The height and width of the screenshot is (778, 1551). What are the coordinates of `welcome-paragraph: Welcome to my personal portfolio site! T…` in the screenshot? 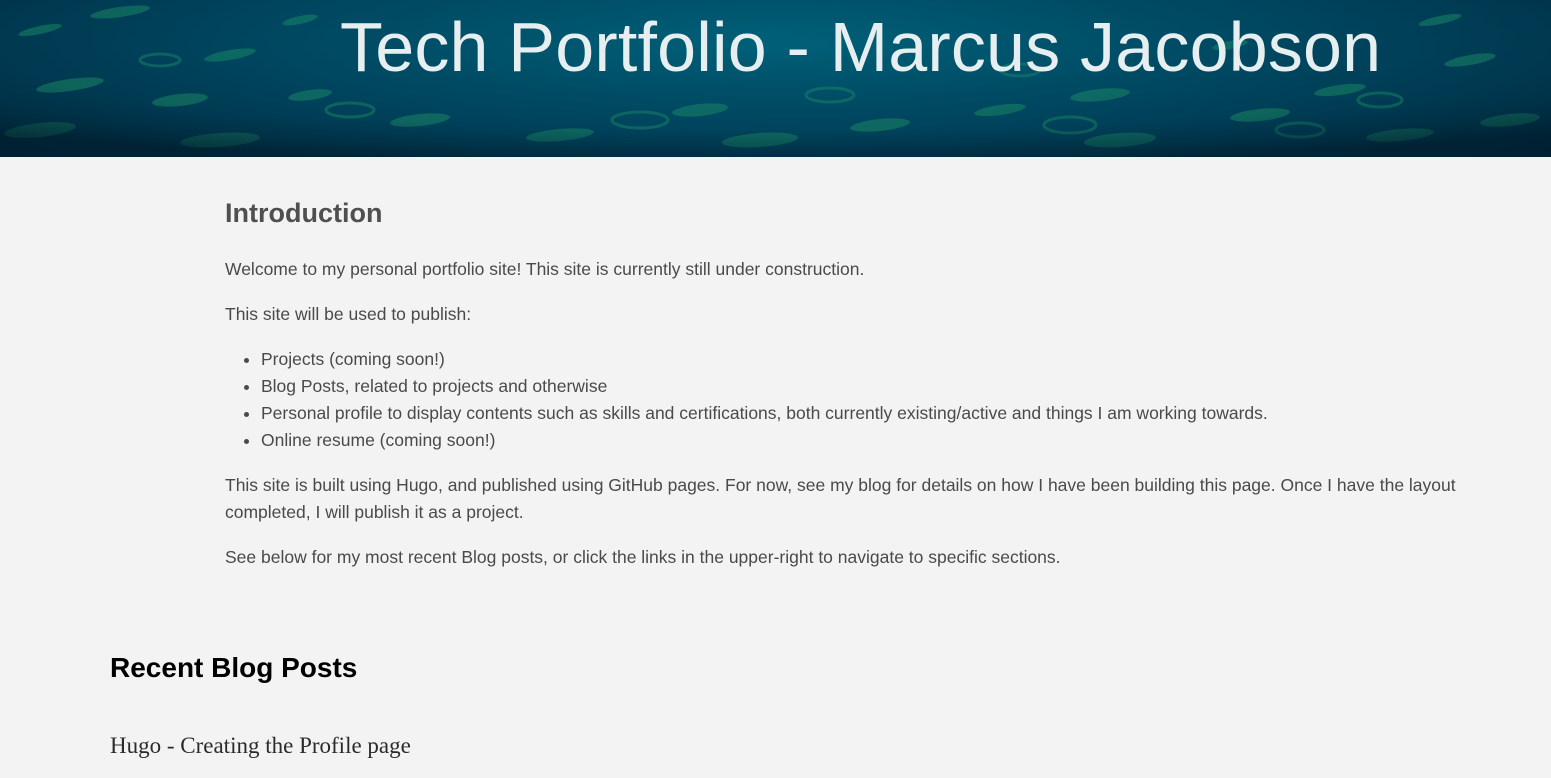 It's located at (545, 269).